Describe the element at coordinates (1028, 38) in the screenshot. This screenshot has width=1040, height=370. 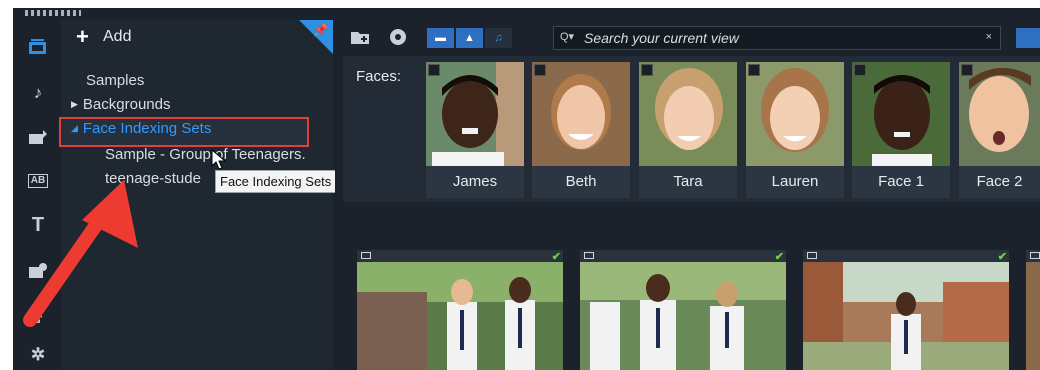
I see `view-toggle-button` at that location.